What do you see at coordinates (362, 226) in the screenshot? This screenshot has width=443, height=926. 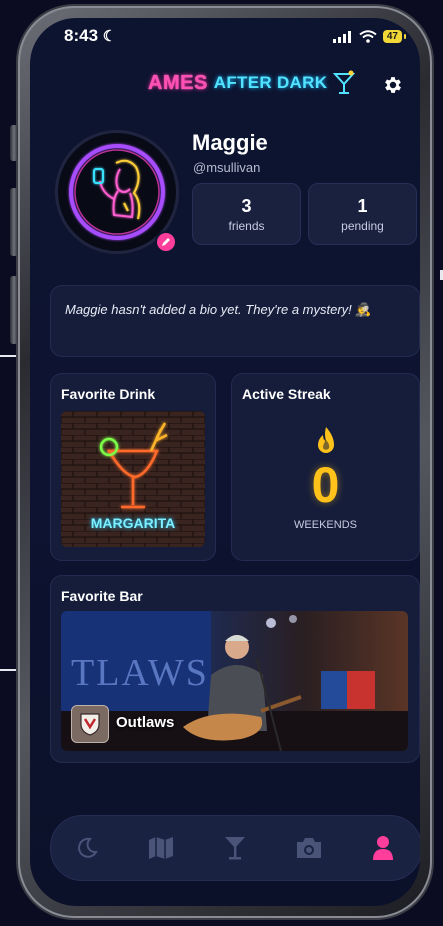 I see `pending-label: pending` at bounding box center [362, 226].